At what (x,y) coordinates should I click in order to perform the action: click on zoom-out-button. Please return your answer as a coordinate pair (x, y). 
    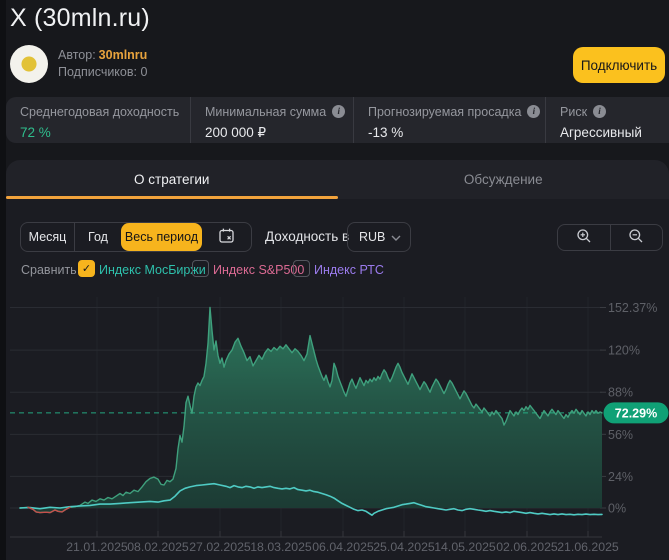
    Looking at the image, I should click on (636, 237).